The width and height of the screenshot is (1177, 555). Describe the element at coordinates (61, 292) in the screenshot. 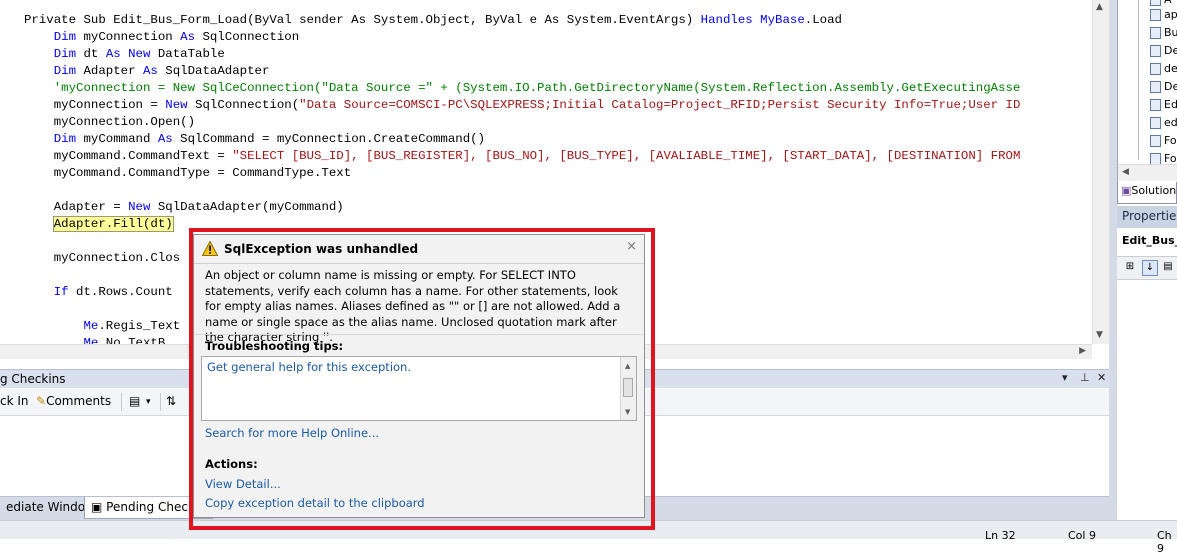

I see `code-token: If` at that location.